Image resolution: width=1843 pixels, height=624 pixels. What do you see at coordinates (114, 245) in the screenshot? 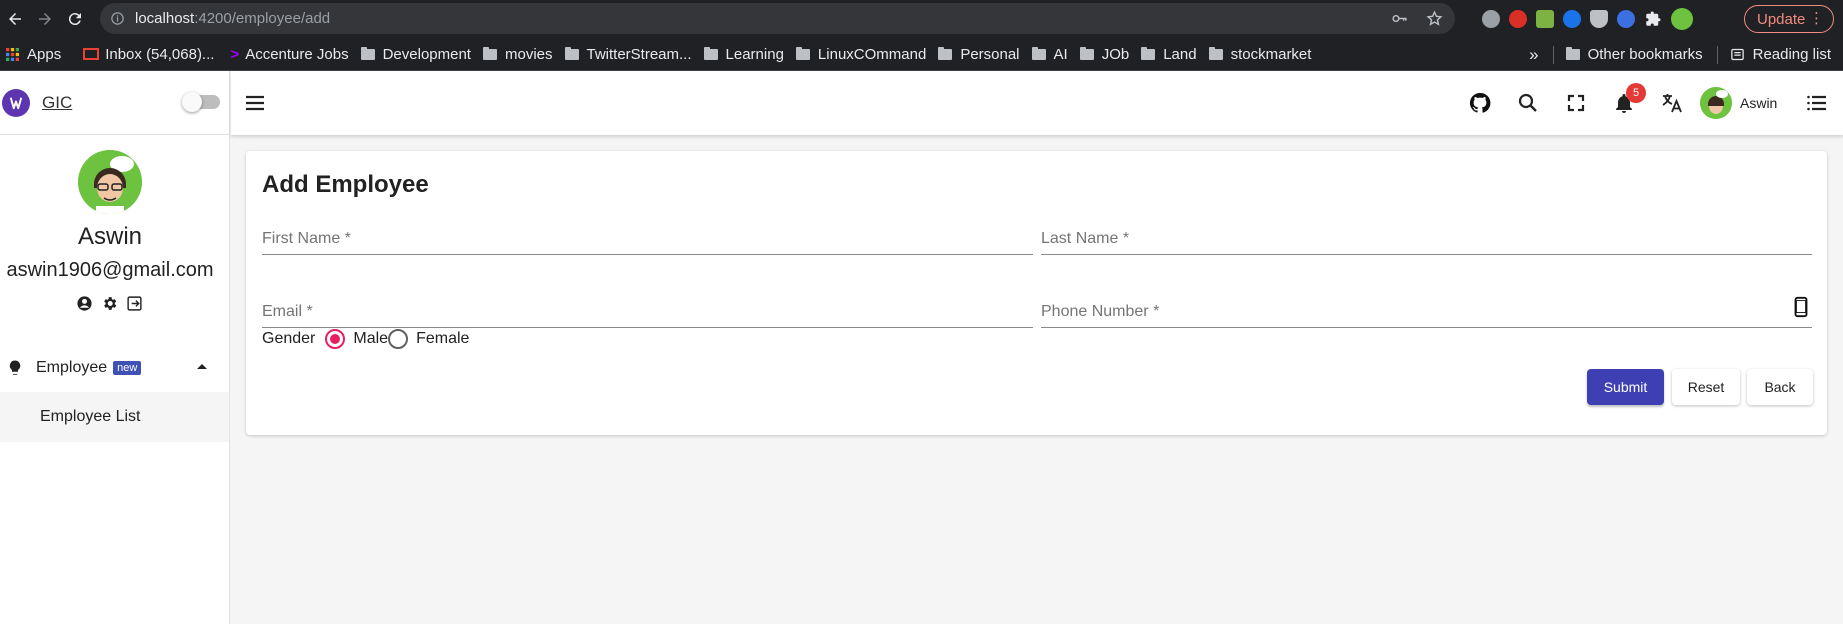
I see `user-panel: Aswin aswin1906@gmail.com` at bounding box center [114, 245].